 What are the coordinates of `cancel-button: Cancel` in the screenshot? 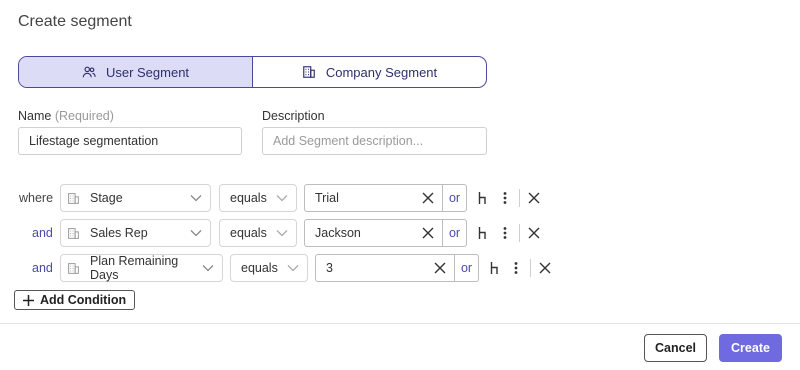 It's located at (675, 348).